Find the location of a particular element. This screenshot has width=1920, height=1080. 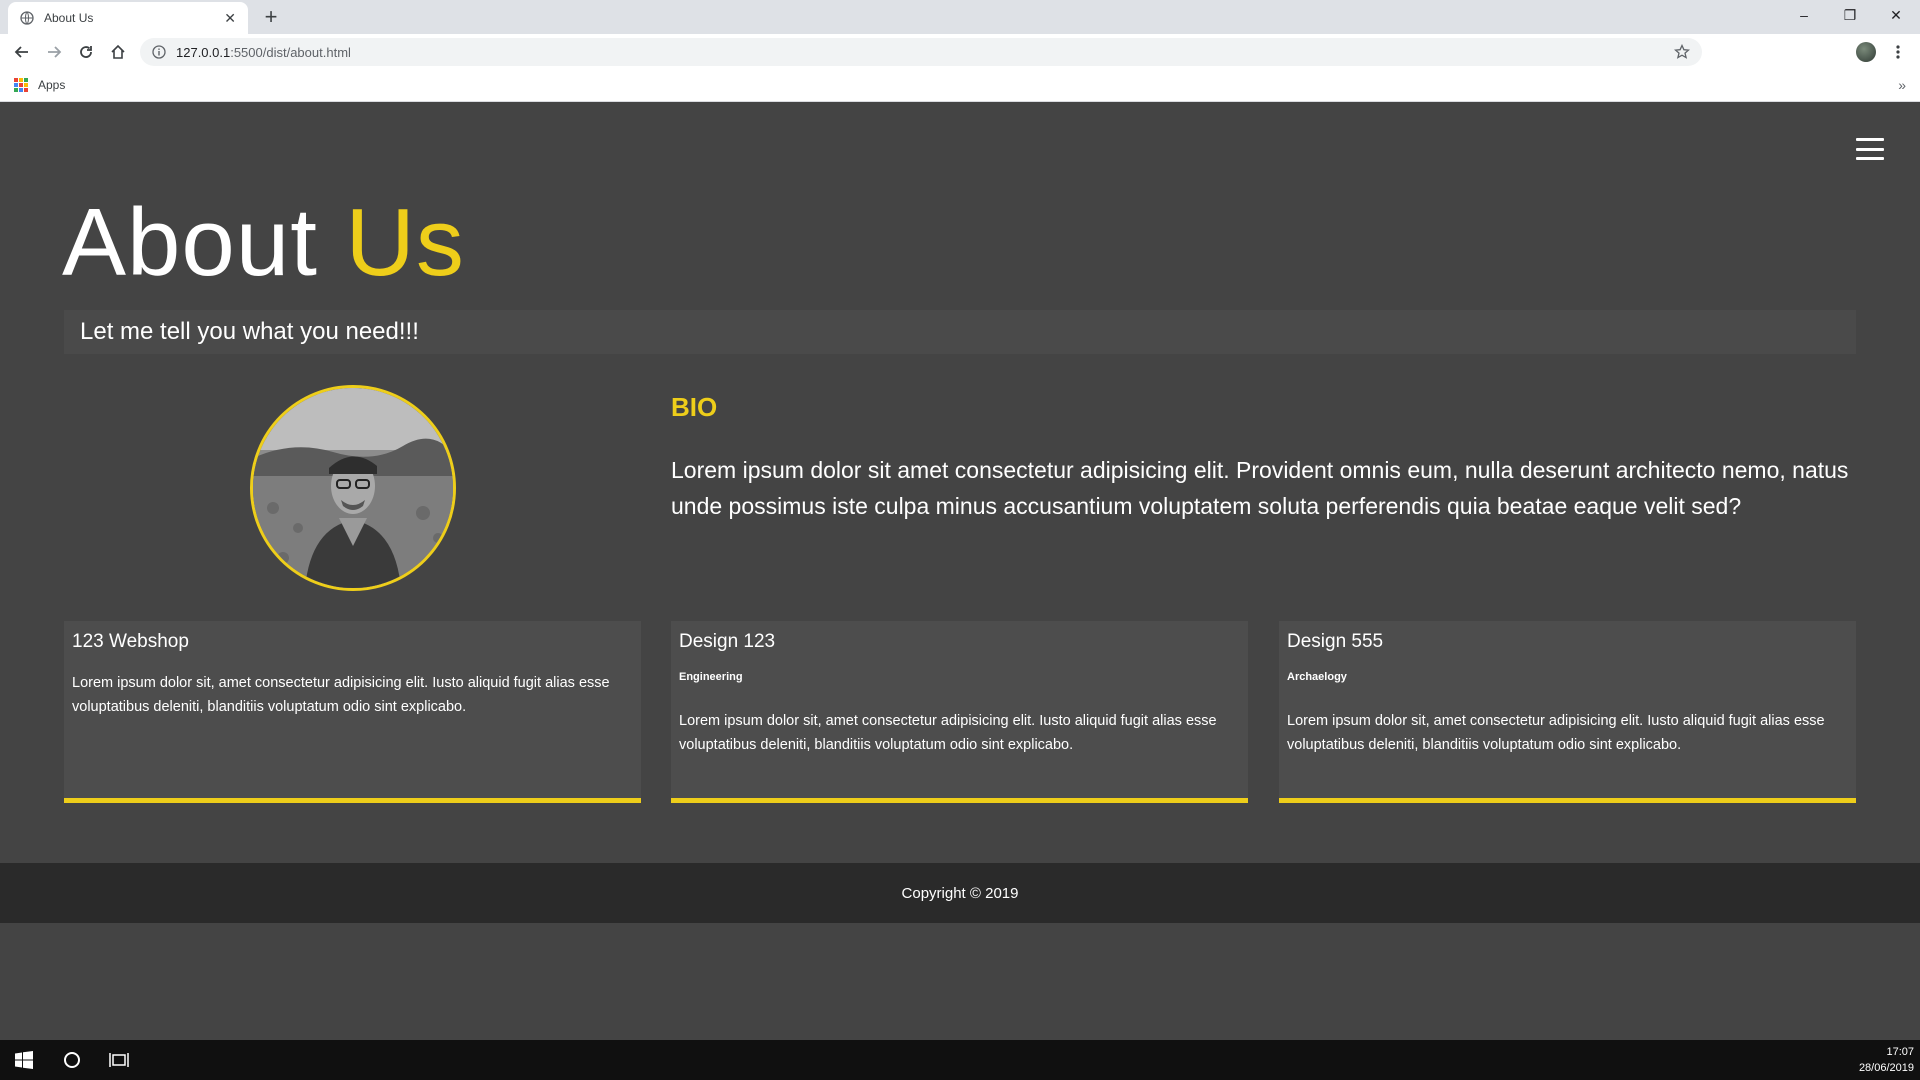

page-title: About Us is located at coordinates (263, 243).